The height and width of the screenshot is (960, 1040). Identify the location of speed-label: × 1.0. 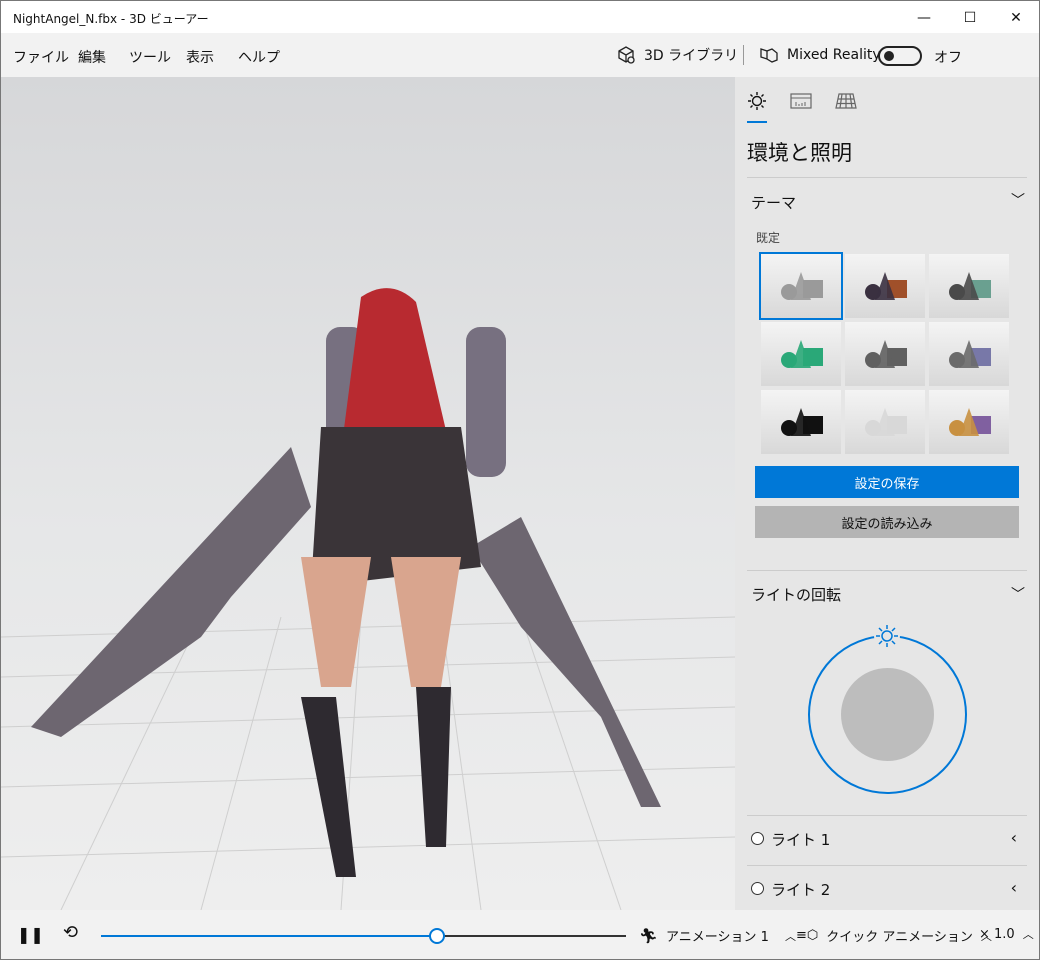
(997, 934).